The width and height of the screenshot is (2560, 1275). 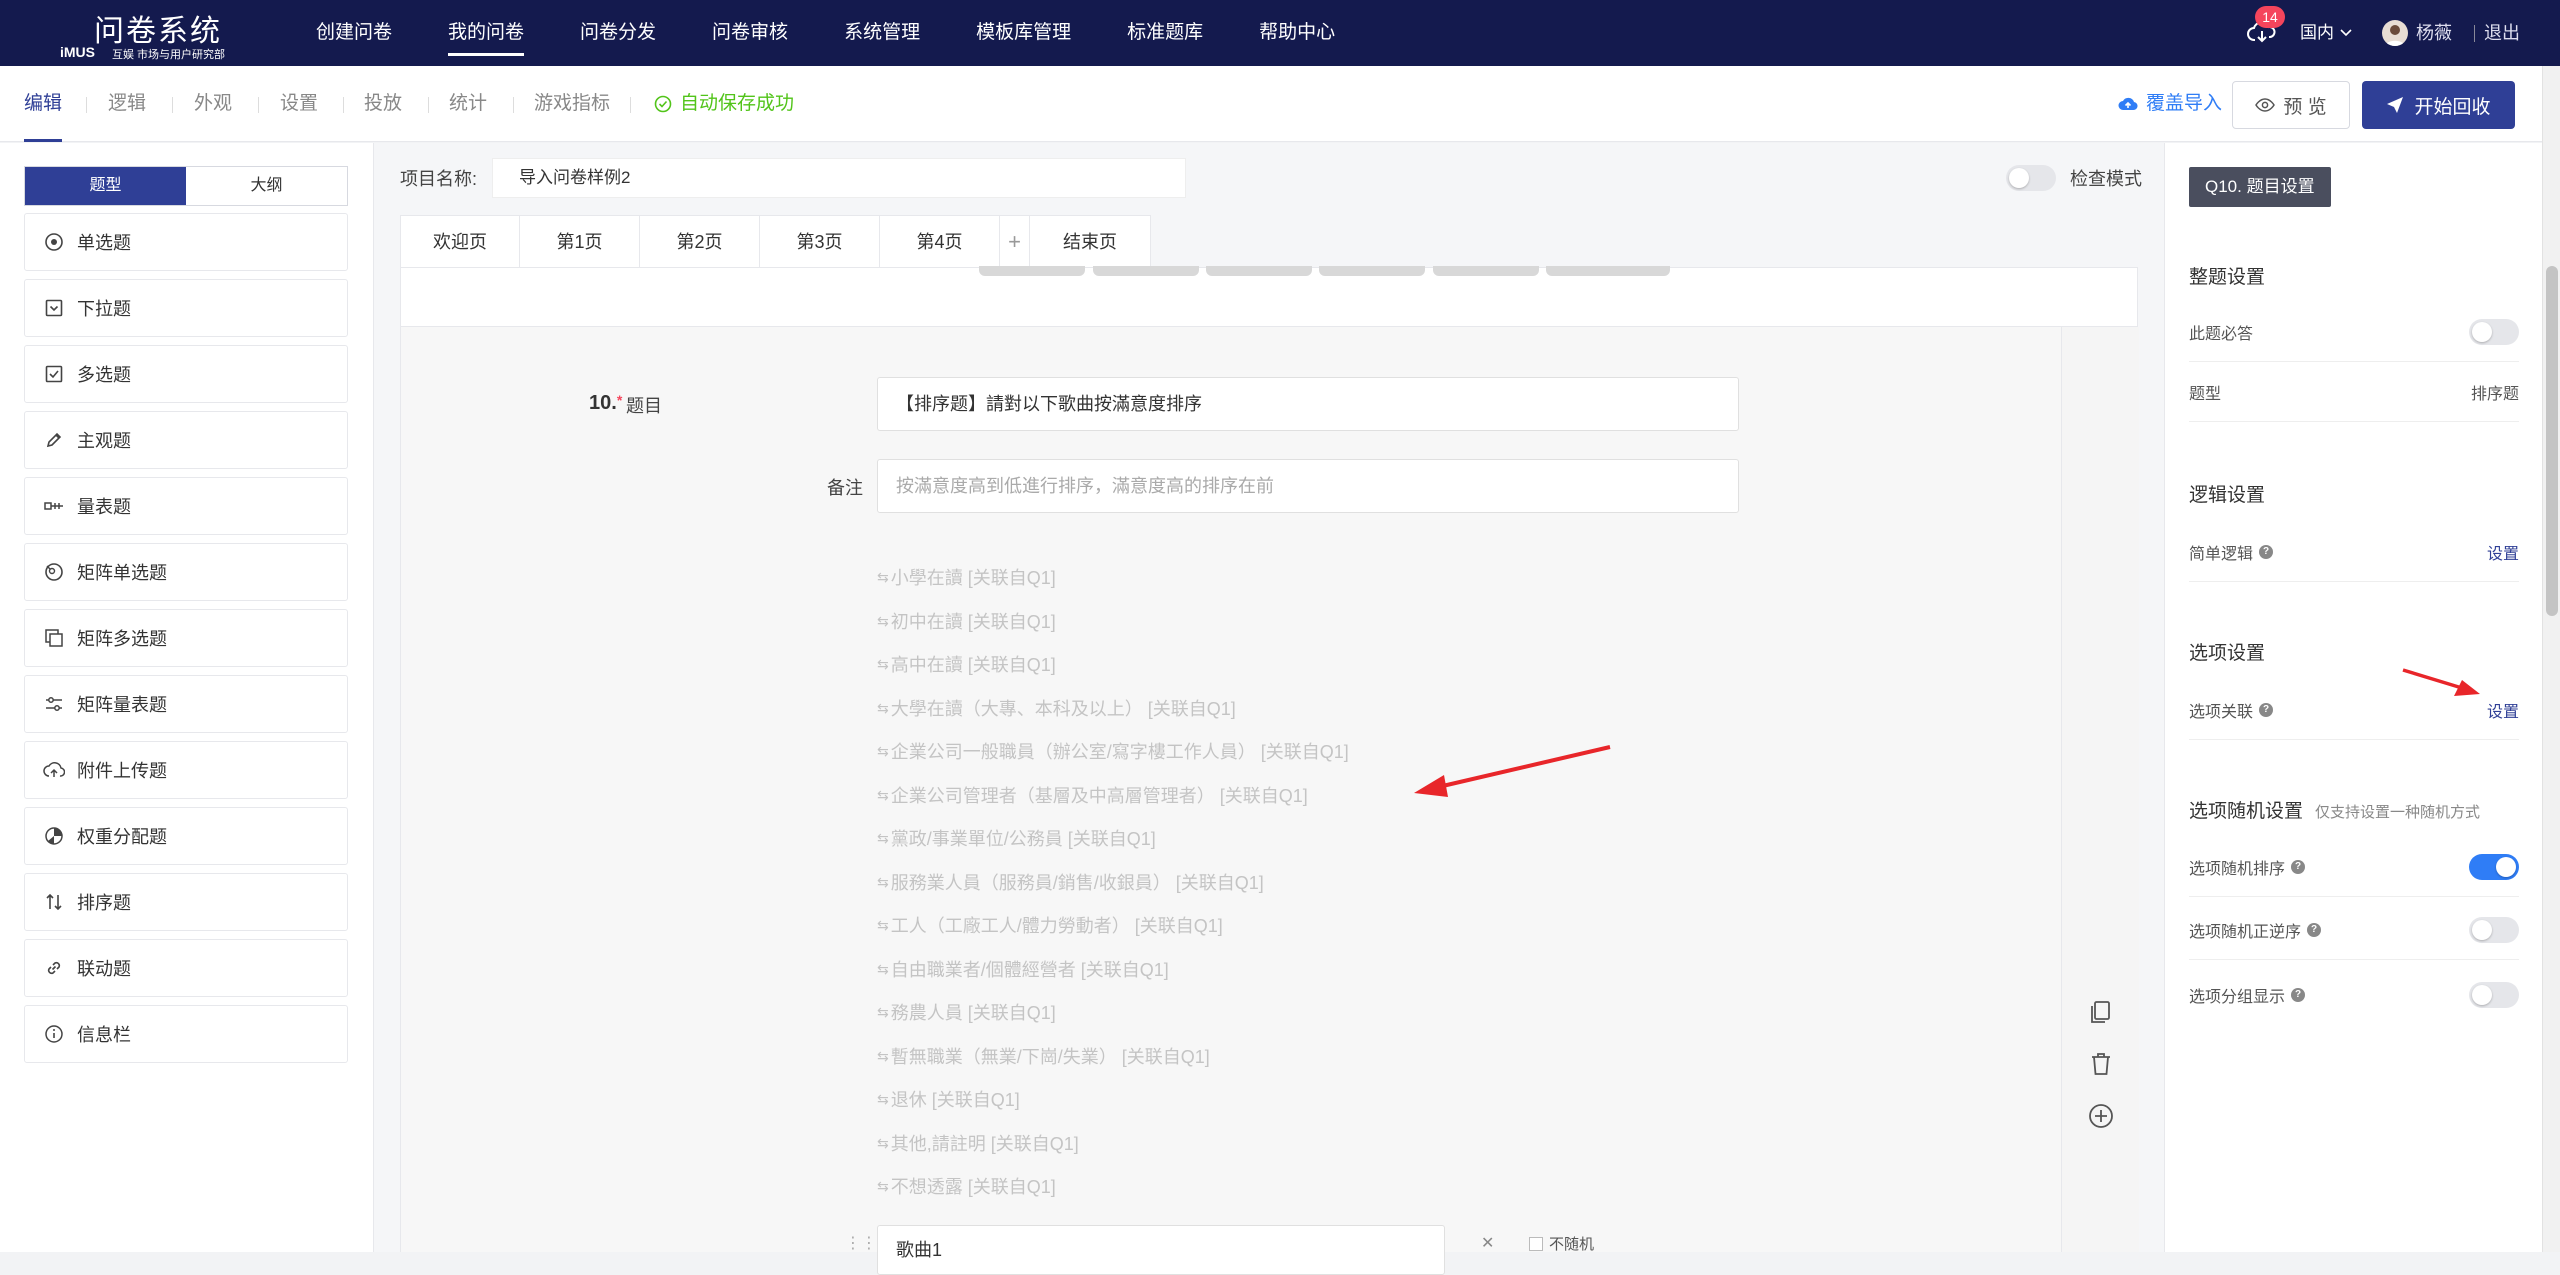 I want to click on group-display-row: 选项分组显示?, so click(x=2354, y=995).